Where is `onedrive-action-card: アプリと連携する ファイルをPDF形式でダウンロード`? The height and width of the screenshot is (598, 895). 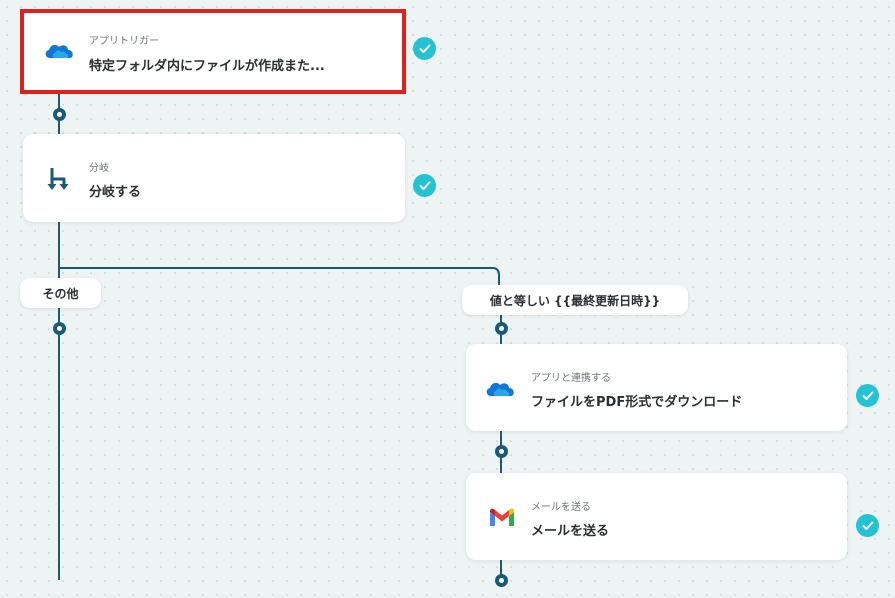 onedrive-action-card: アプリと連携する ファイルをPDF形式でダウンロード is located at coordinates (656, 387).